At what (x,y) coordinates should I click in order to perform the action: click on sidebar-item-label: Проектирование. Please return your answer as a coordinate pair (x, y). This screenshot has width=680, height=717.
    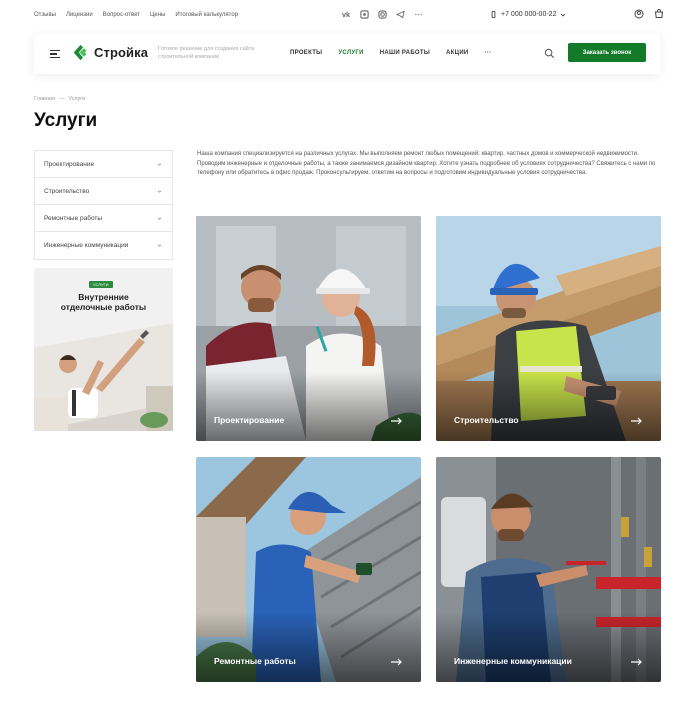
    Looking at the image, I should click on (69, 164).